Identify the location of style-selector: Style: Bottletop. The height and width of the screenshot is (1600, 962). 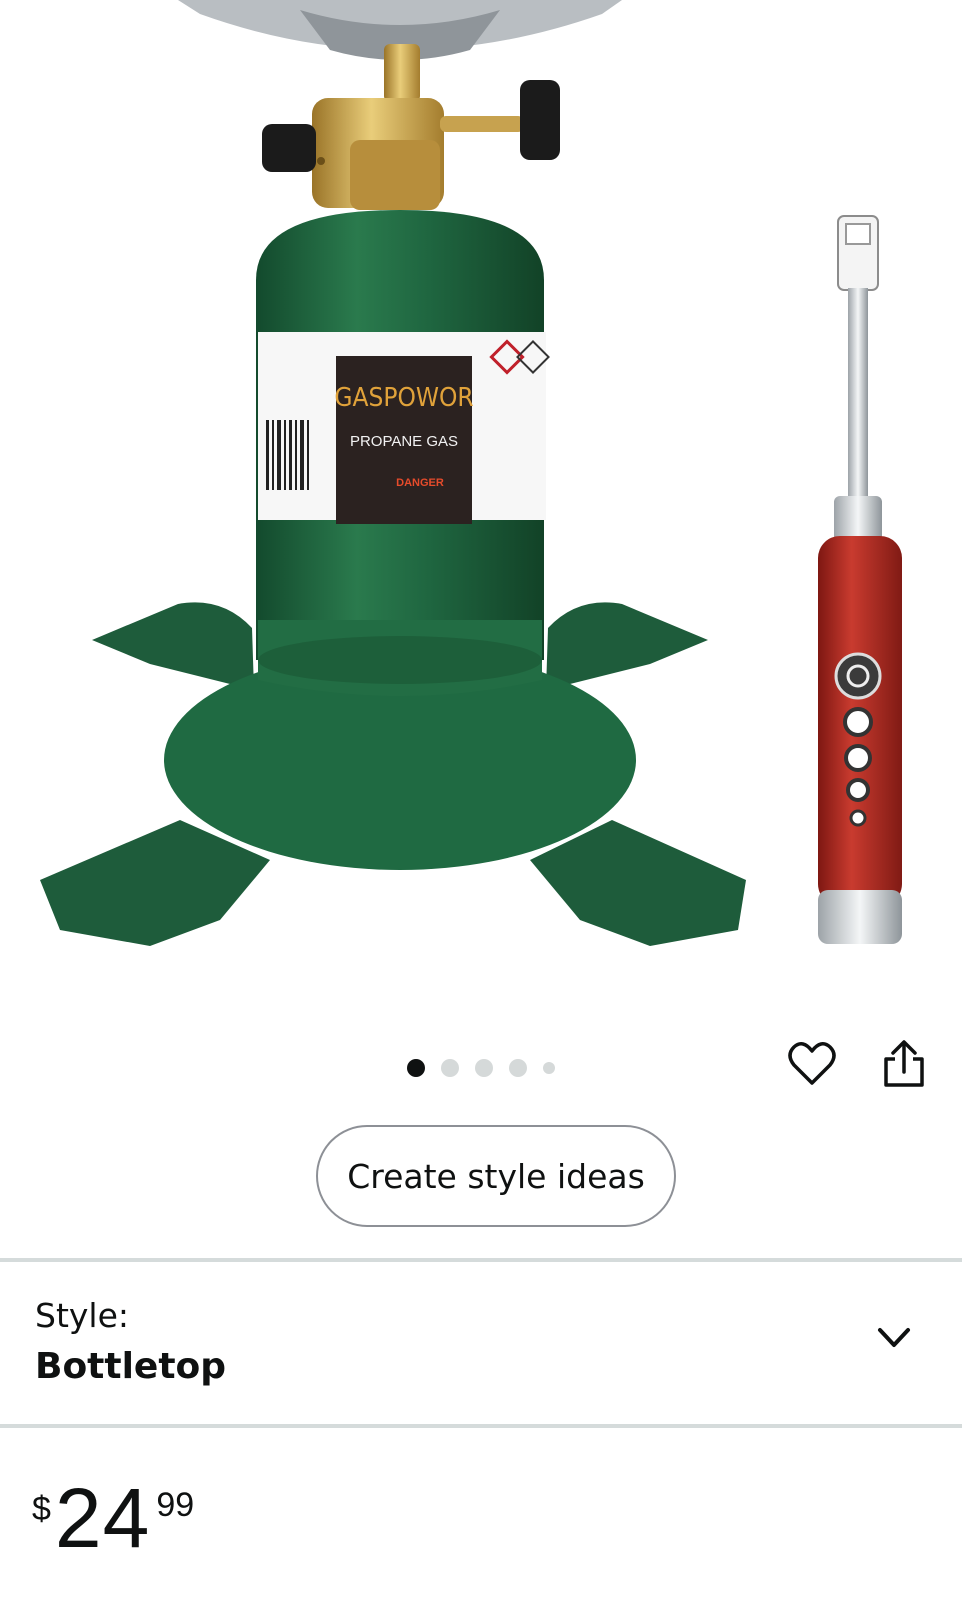
(481, 1343).